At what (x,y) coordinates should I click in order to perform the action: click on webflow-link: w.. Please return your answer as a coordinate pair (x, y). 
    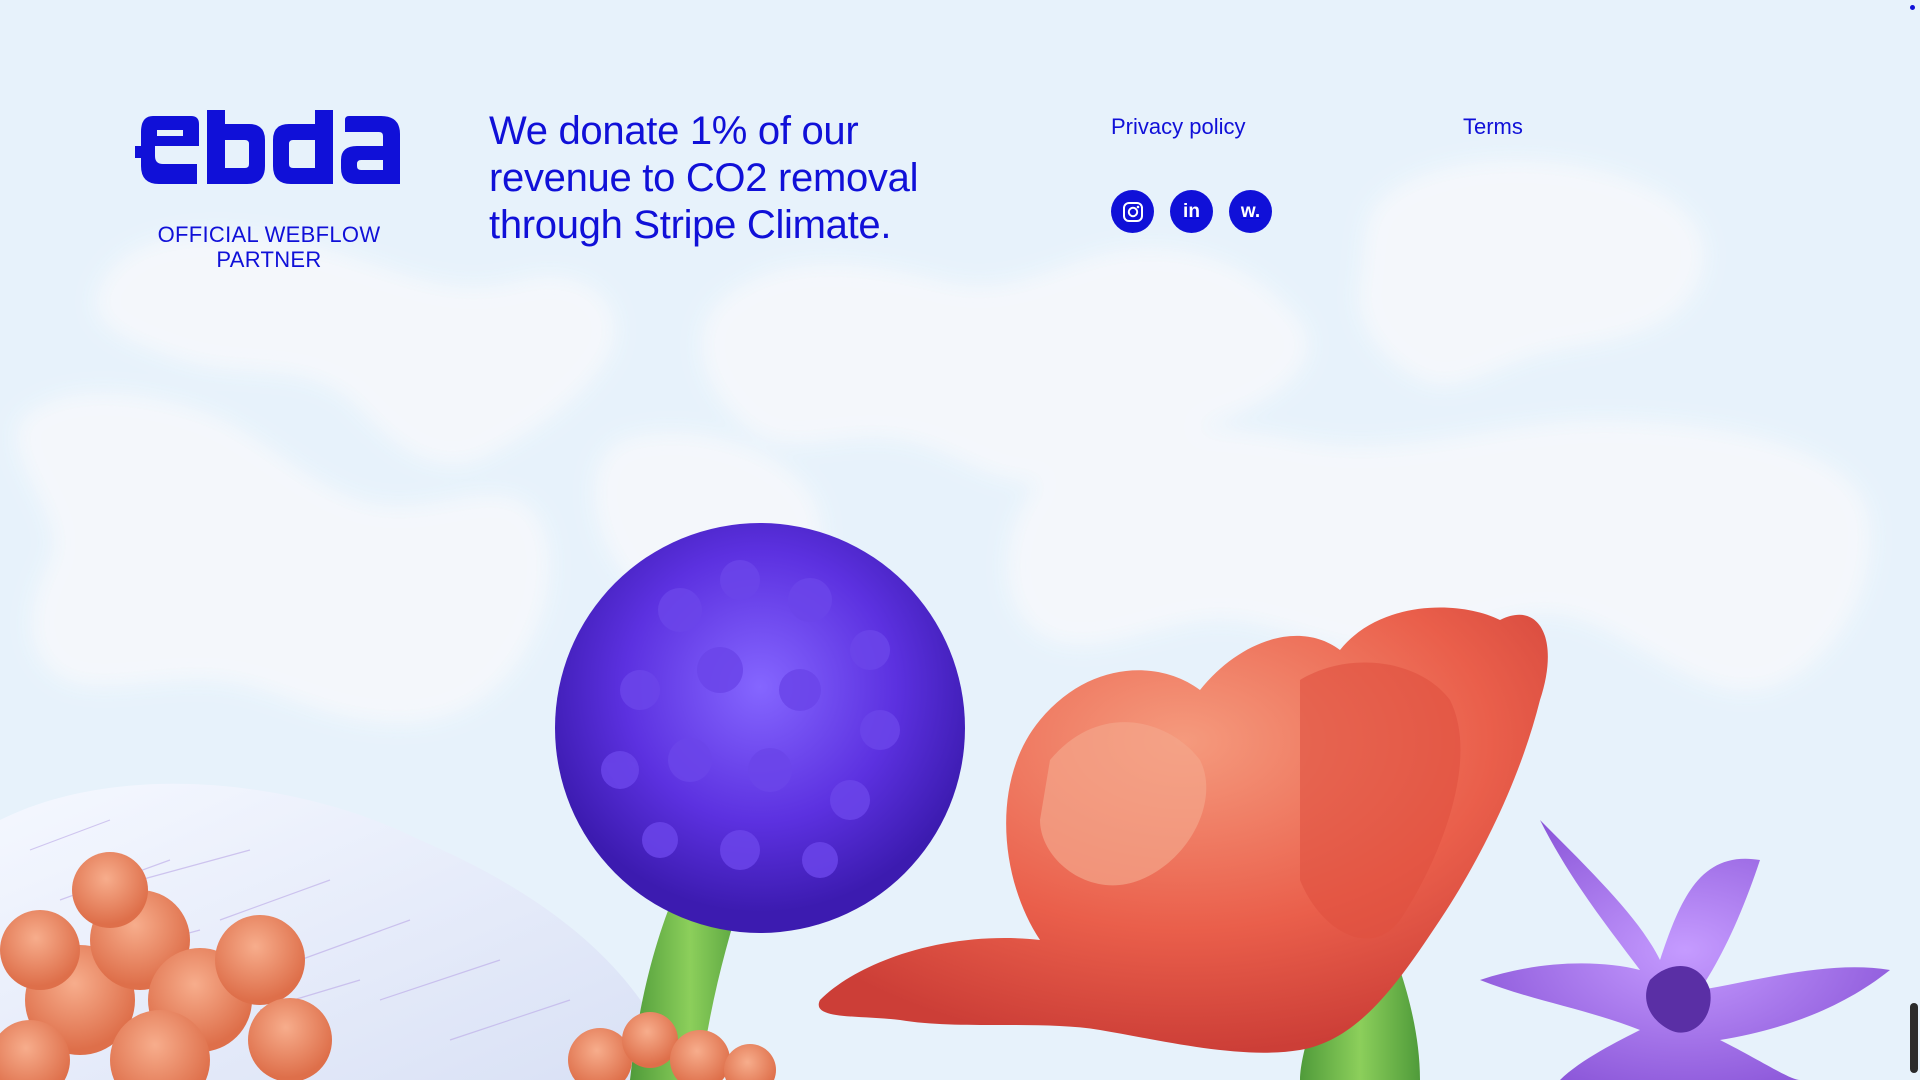
    Looking at the image, I should click on (1250, 211).